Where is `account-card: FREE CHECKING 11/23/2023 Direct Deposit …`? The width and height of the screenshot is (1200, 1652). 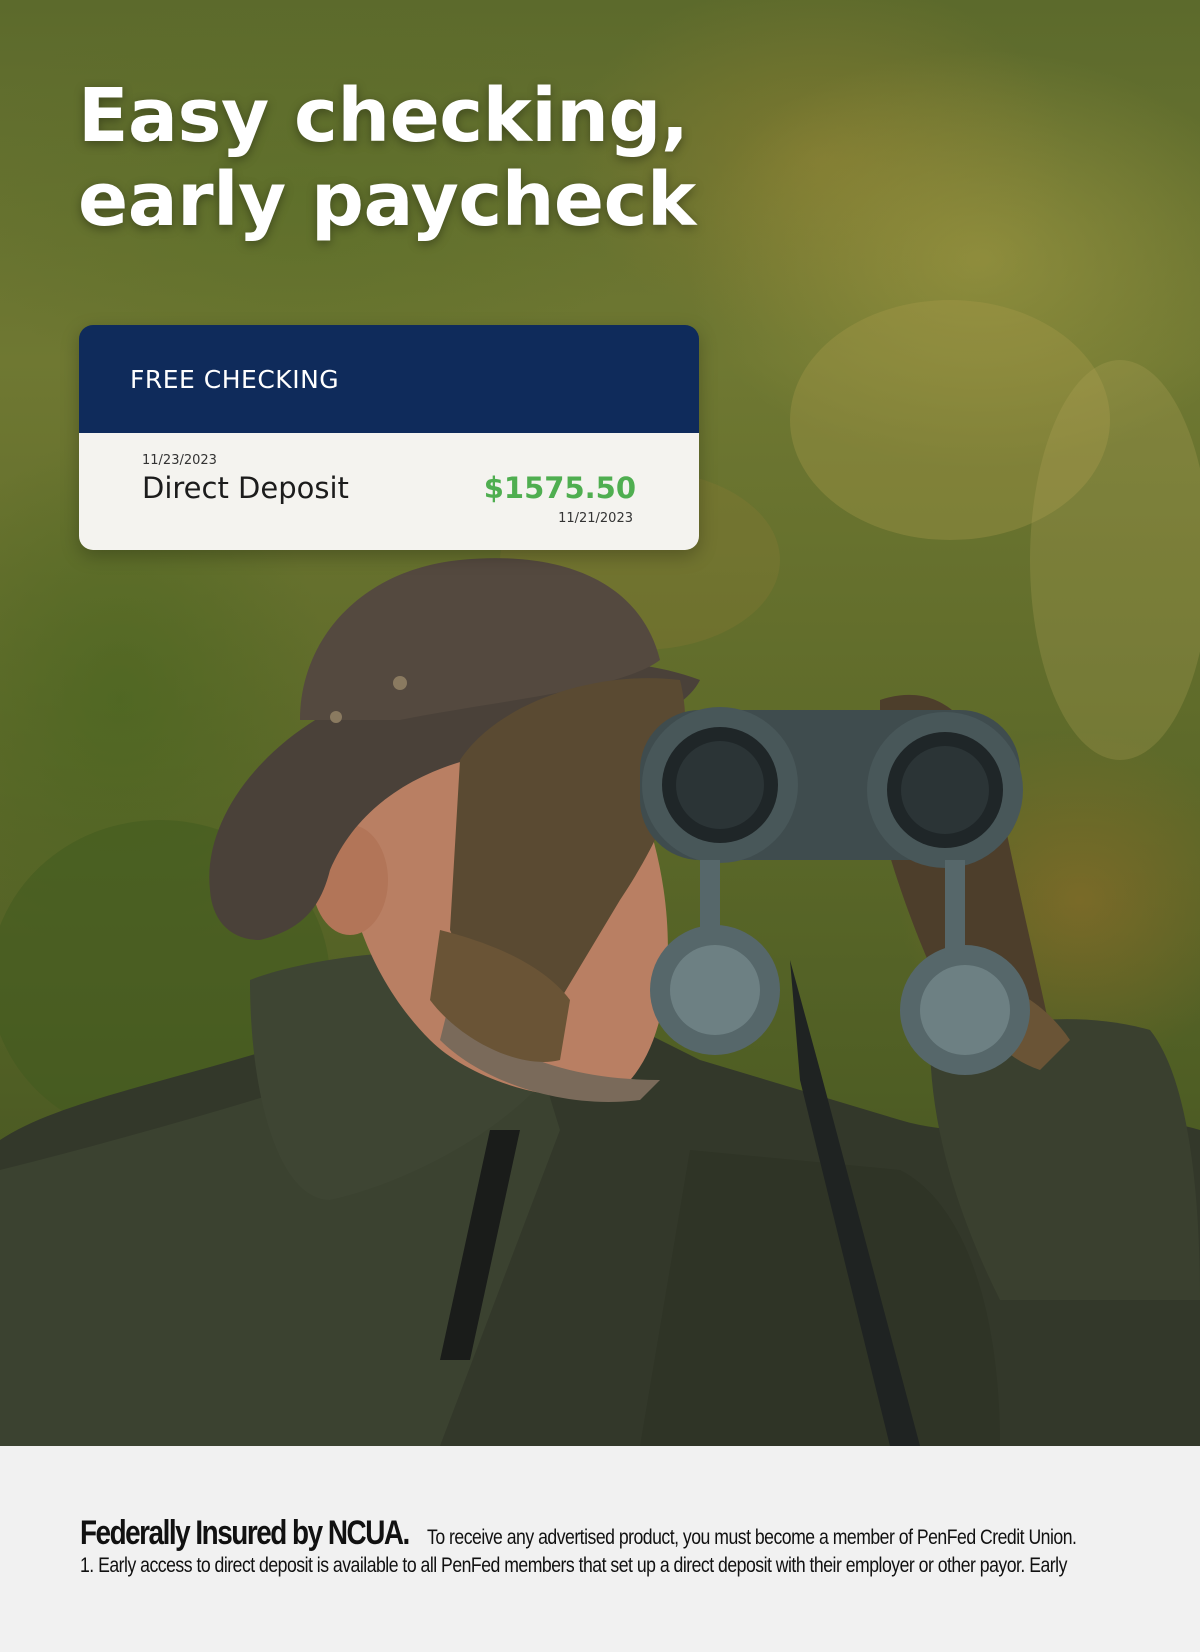 account-card: FREE CHECKING 11/23/2023 Direct Deposit … is located at coordinates (389, 437).